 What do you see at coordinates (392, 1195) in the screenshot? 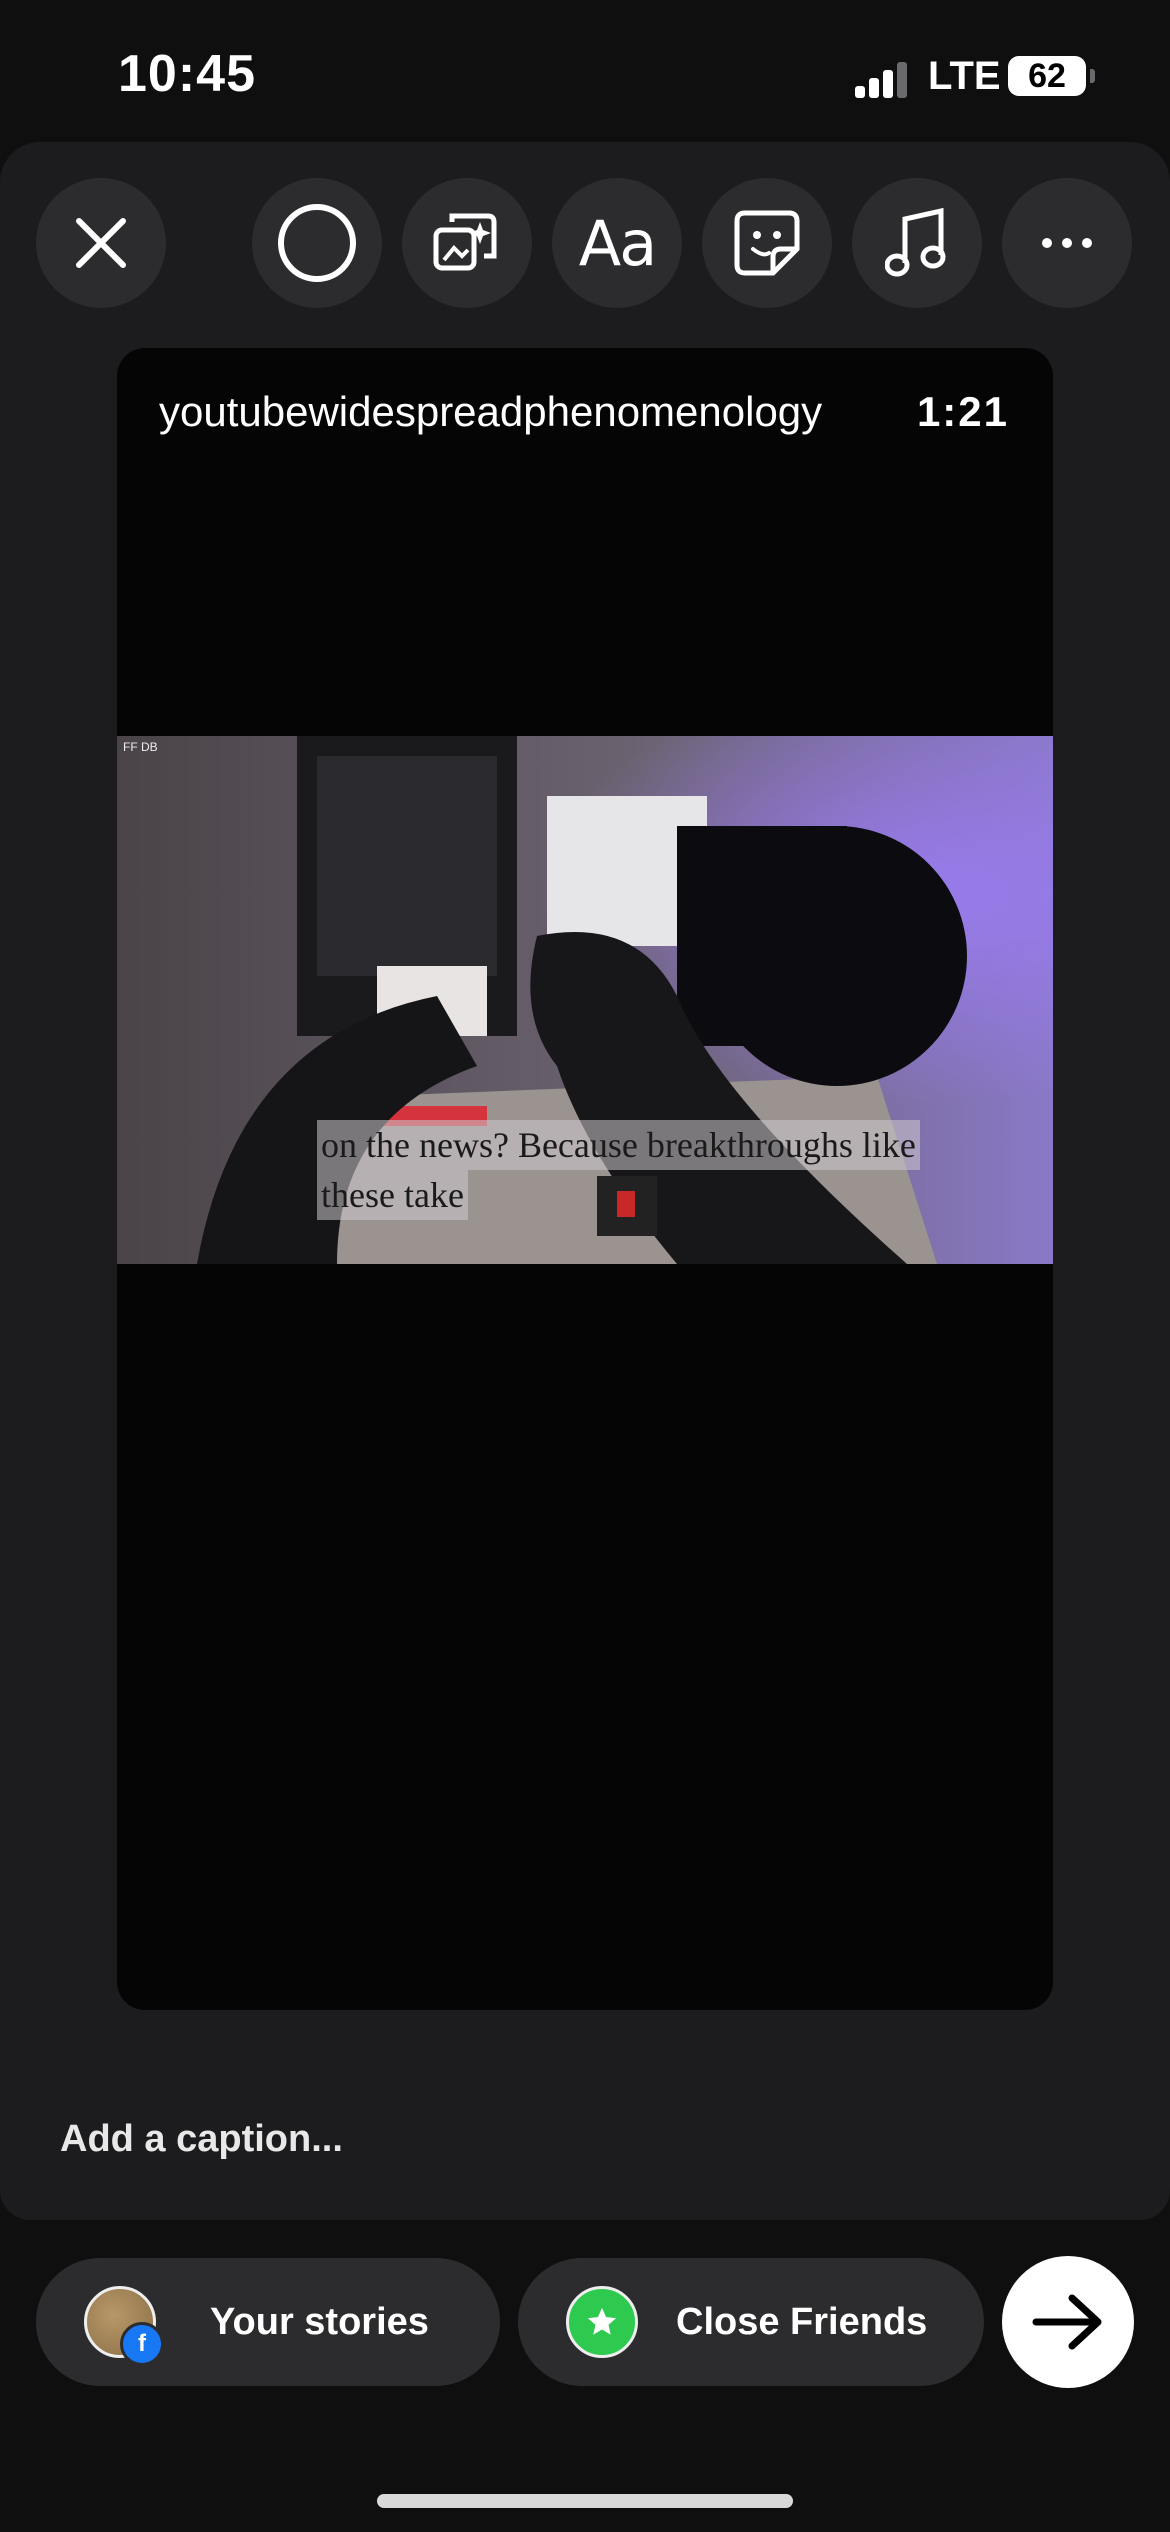
I see `subtitle-line-2: these take` at bounding box center [392, 1195].